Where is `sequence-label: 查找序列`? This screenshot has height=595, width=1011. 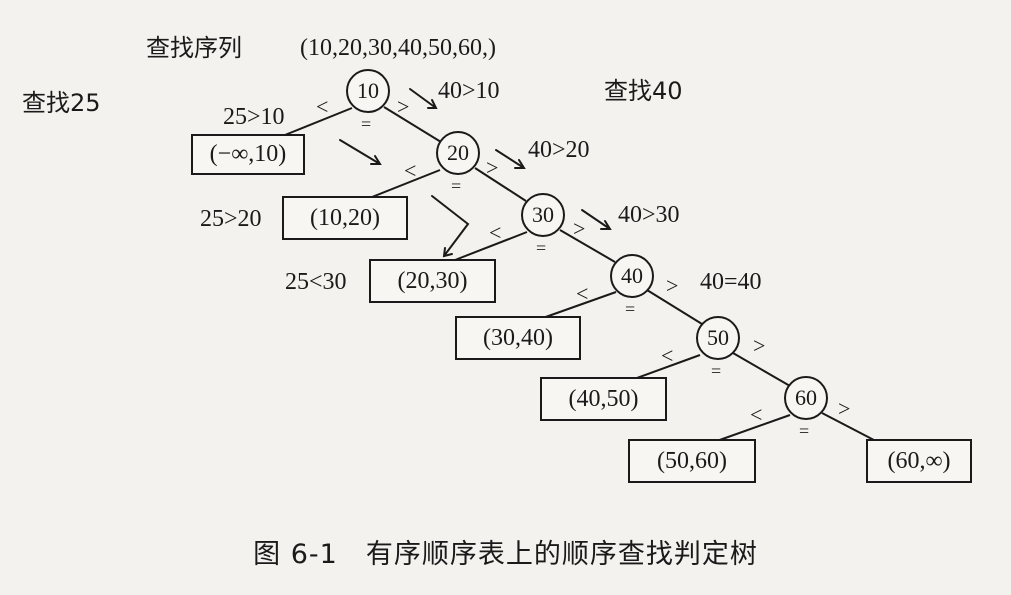 sequence-label: 查找序列 is located at coordinates (194, 48).